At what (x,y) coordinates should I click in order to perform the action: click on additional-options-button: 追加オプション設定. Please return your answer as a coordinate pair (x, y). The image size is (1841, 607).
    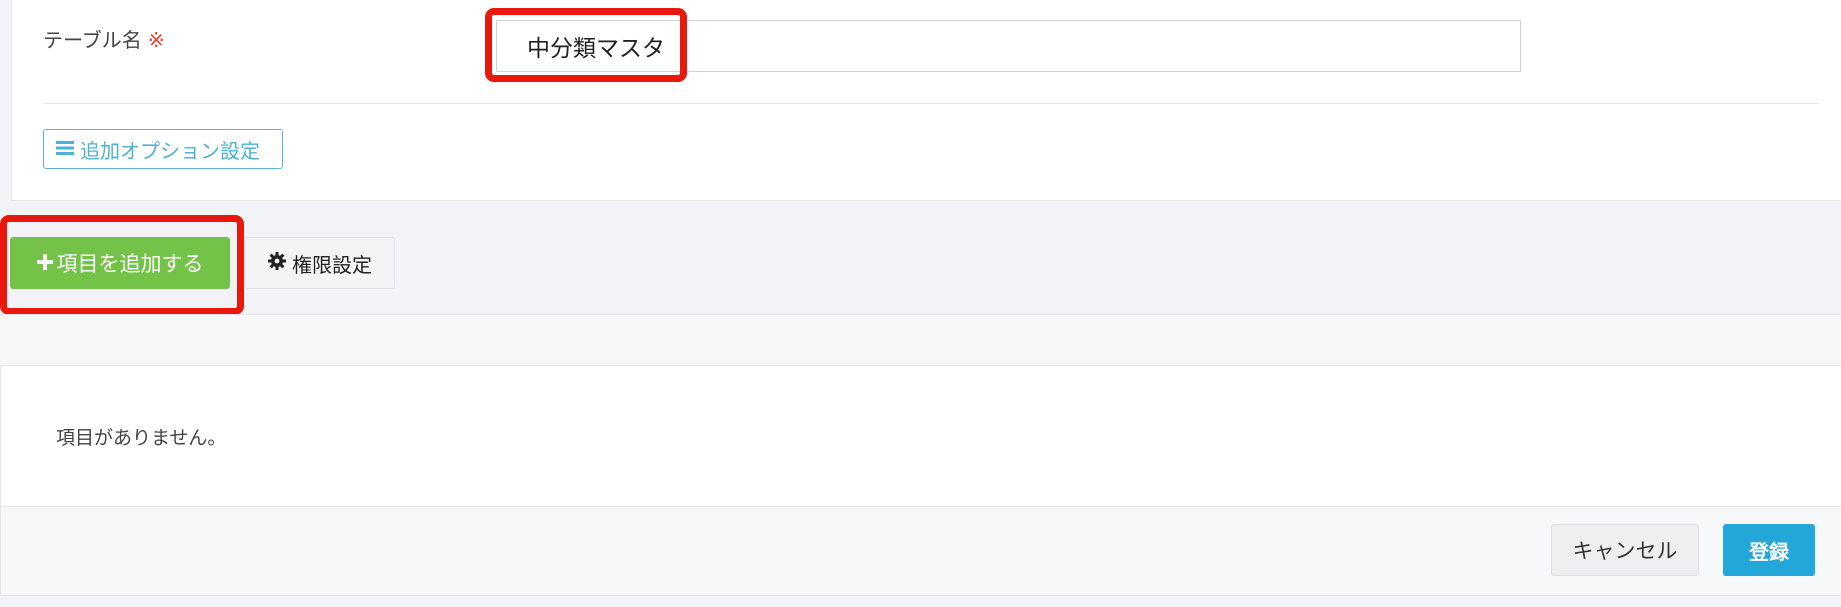
    Looking at the image, I should click on (163, 149).